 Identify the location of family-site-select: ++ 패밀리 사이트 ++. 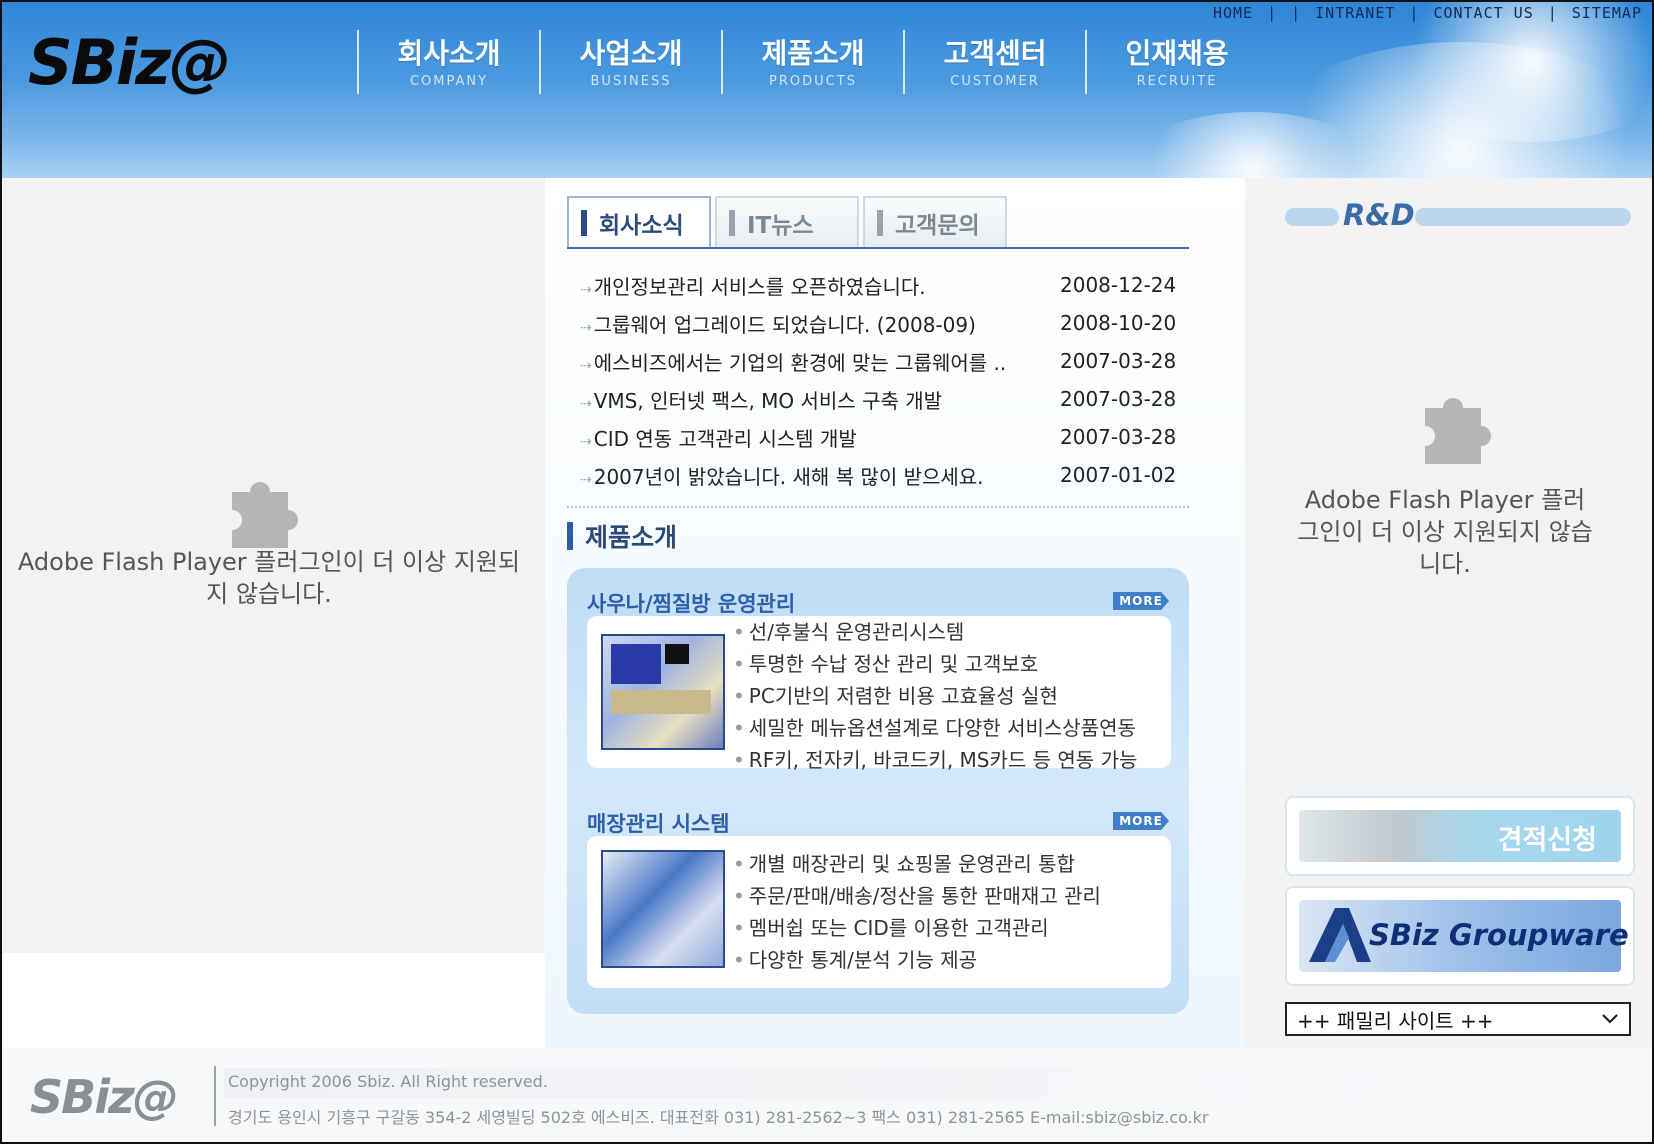
(1458, 1019).